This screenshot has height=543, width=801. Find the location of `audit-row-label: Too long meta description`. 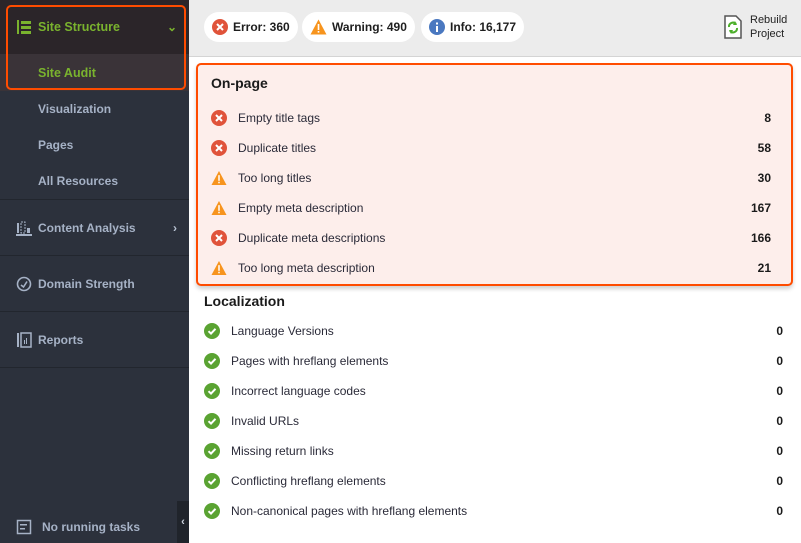

audit-row-label: Too long meta description is located at coordinates (306, 268).